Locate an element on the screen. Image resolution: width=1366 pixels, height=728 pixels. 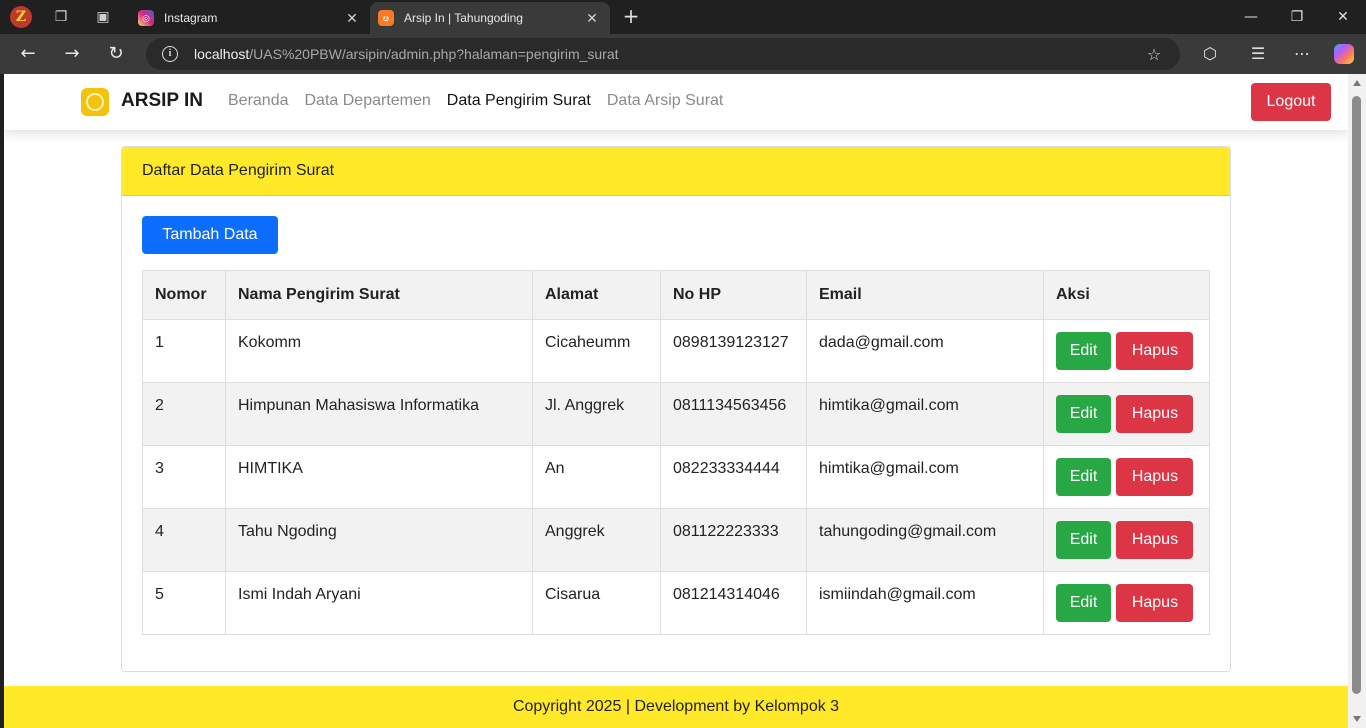
cell-hp: 082233334444 is located at coordinates (733, 477).